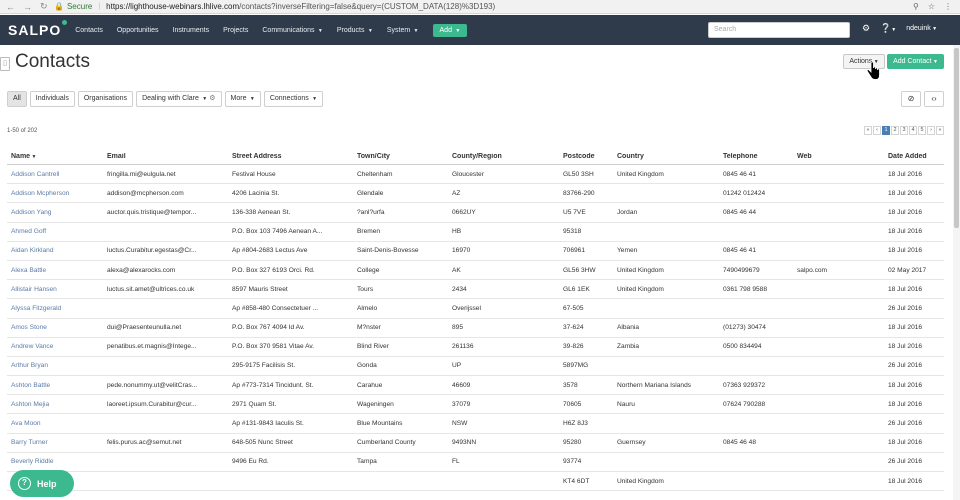  Describe the element at coordinates (57, 365) in the screenshot. I see `cell-name: Arthur Bryan` at that location.